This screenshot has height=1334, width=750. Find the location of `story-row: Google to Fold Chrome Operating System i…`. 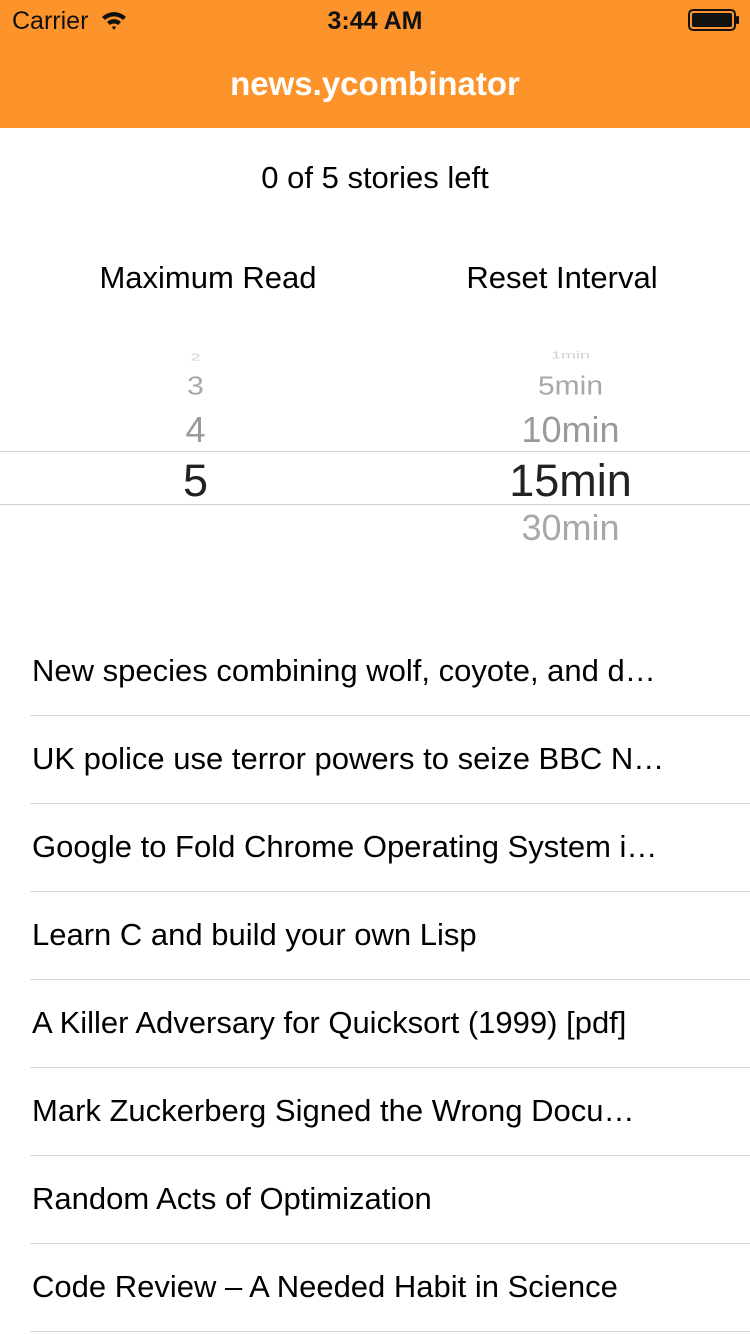

story-row: Google to Fold Chrome Operating System i… is located at coordinates (390, 848).